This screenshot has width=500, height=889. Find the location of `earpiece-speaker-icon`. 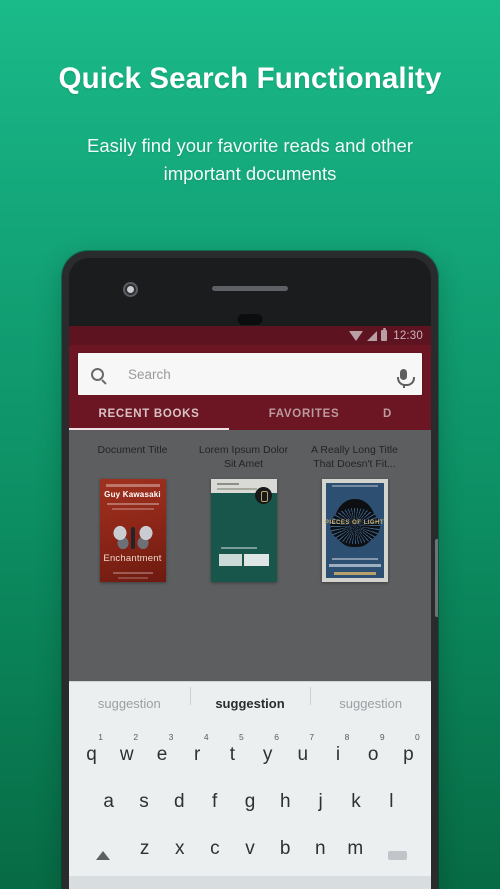

earpiece-speaker-icon is located at coordinates (250, 288).